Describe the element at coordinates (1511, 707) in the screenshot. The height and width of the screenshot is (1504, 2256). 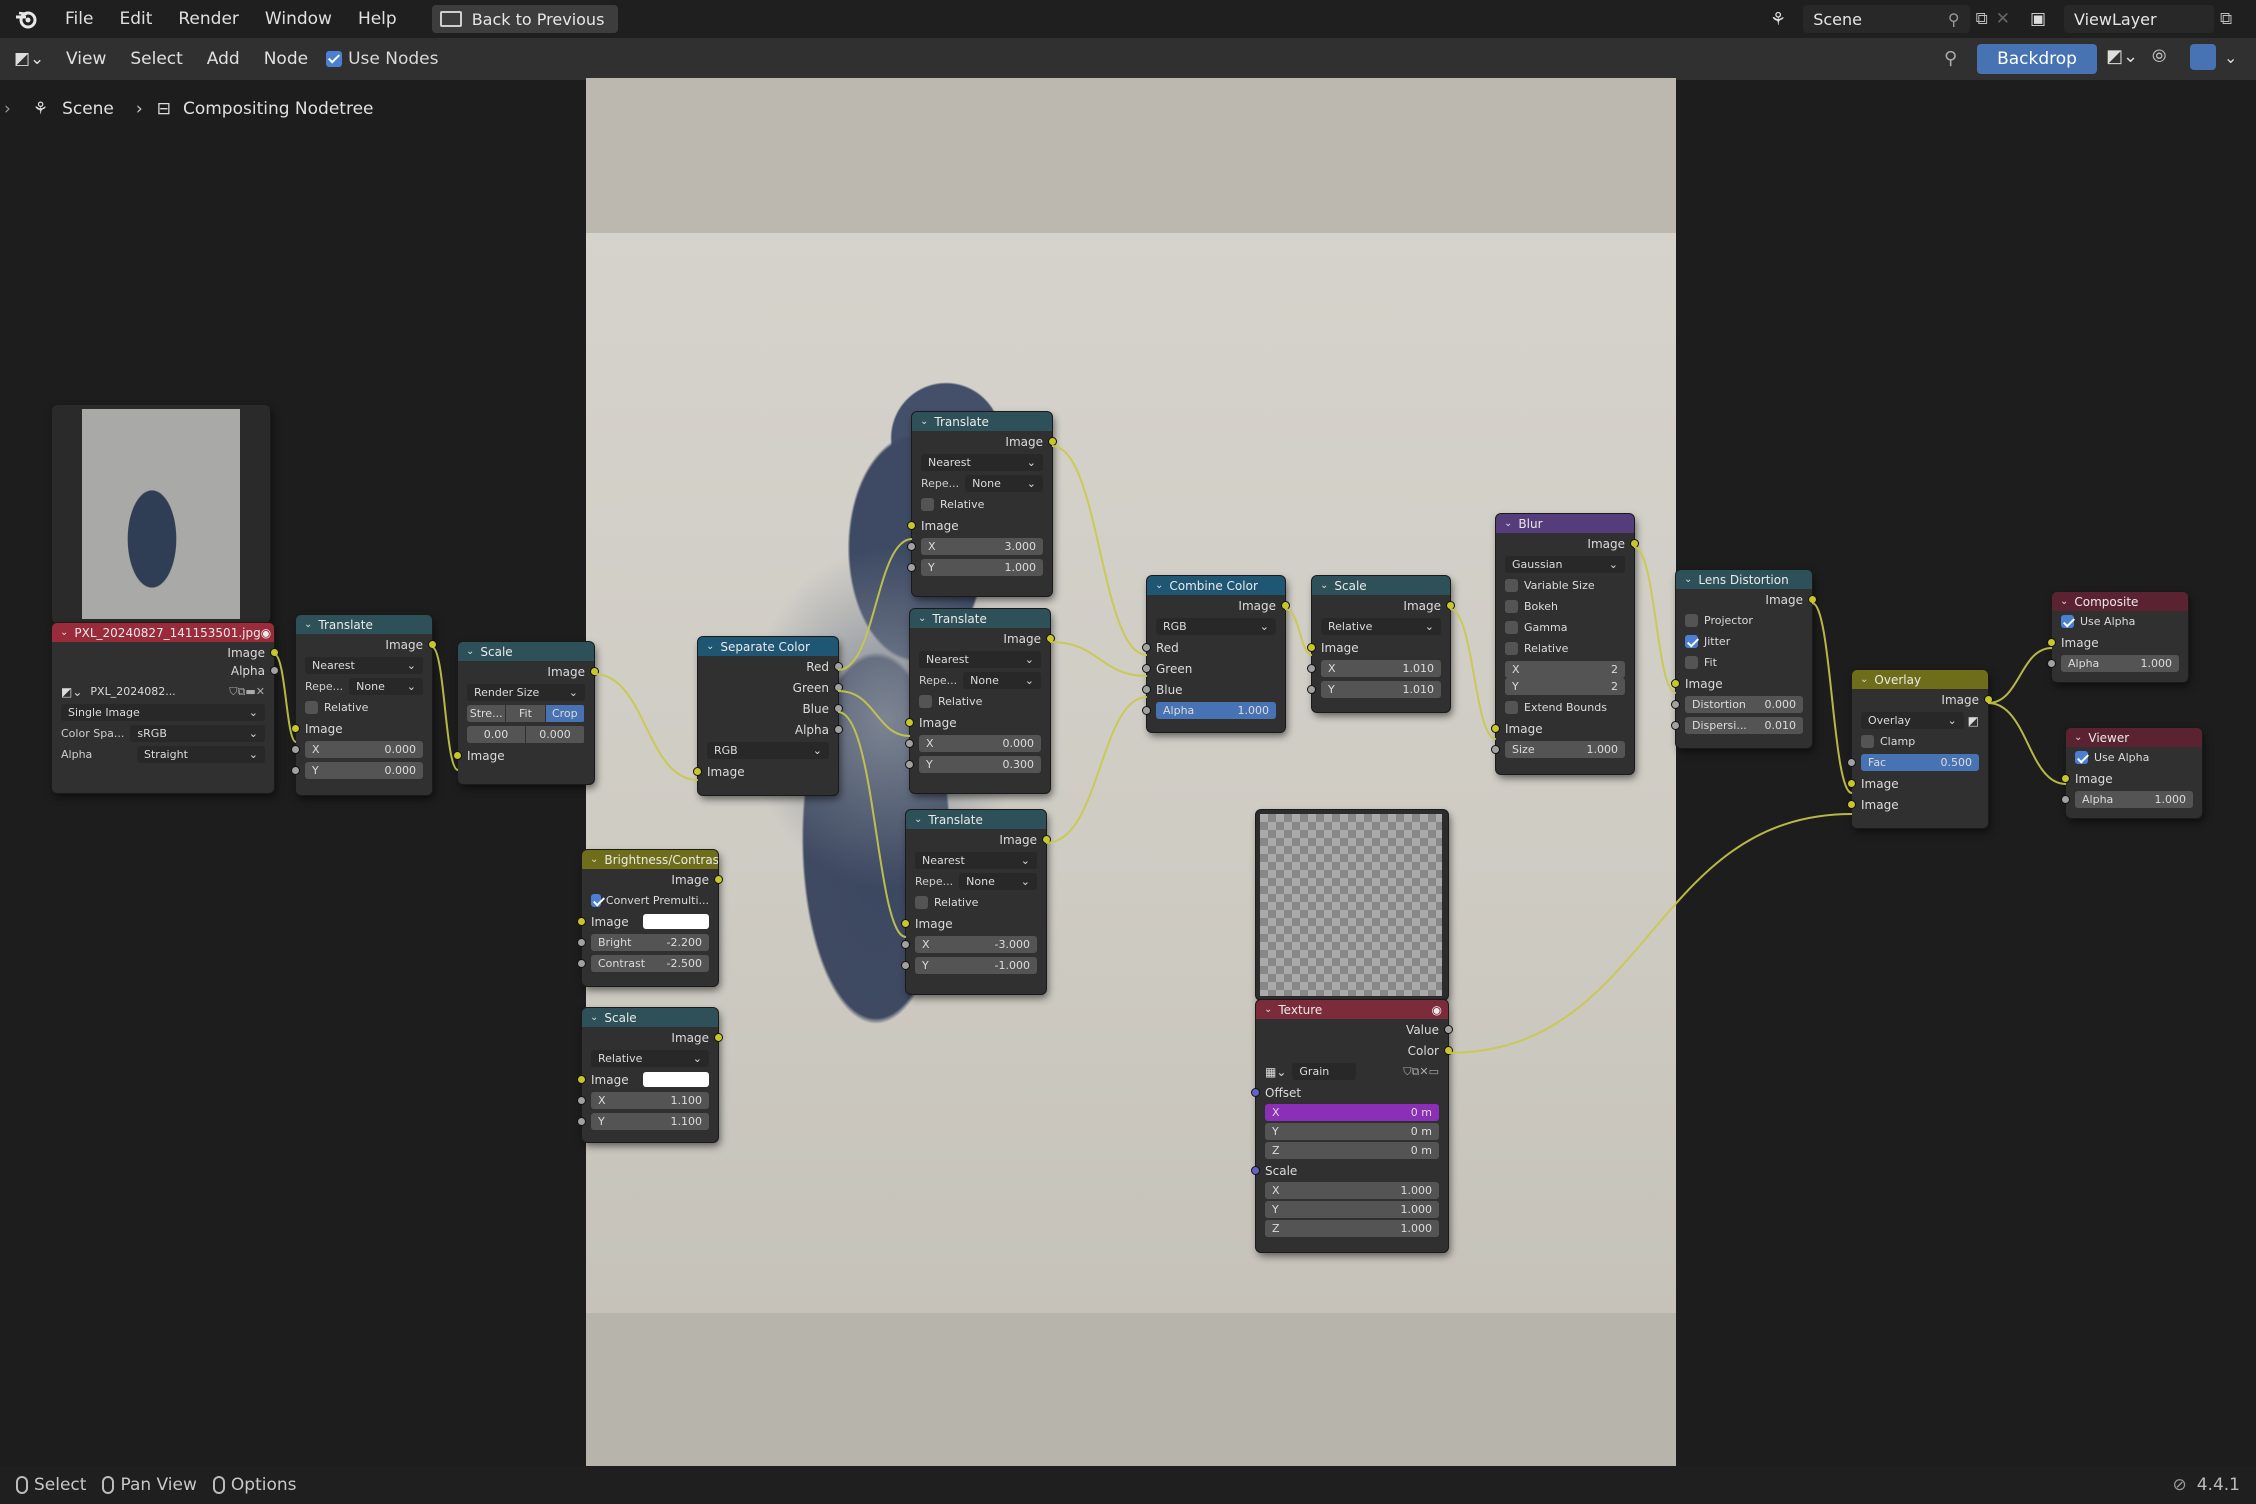
I see `extend-bounds-checkbox` at that location.